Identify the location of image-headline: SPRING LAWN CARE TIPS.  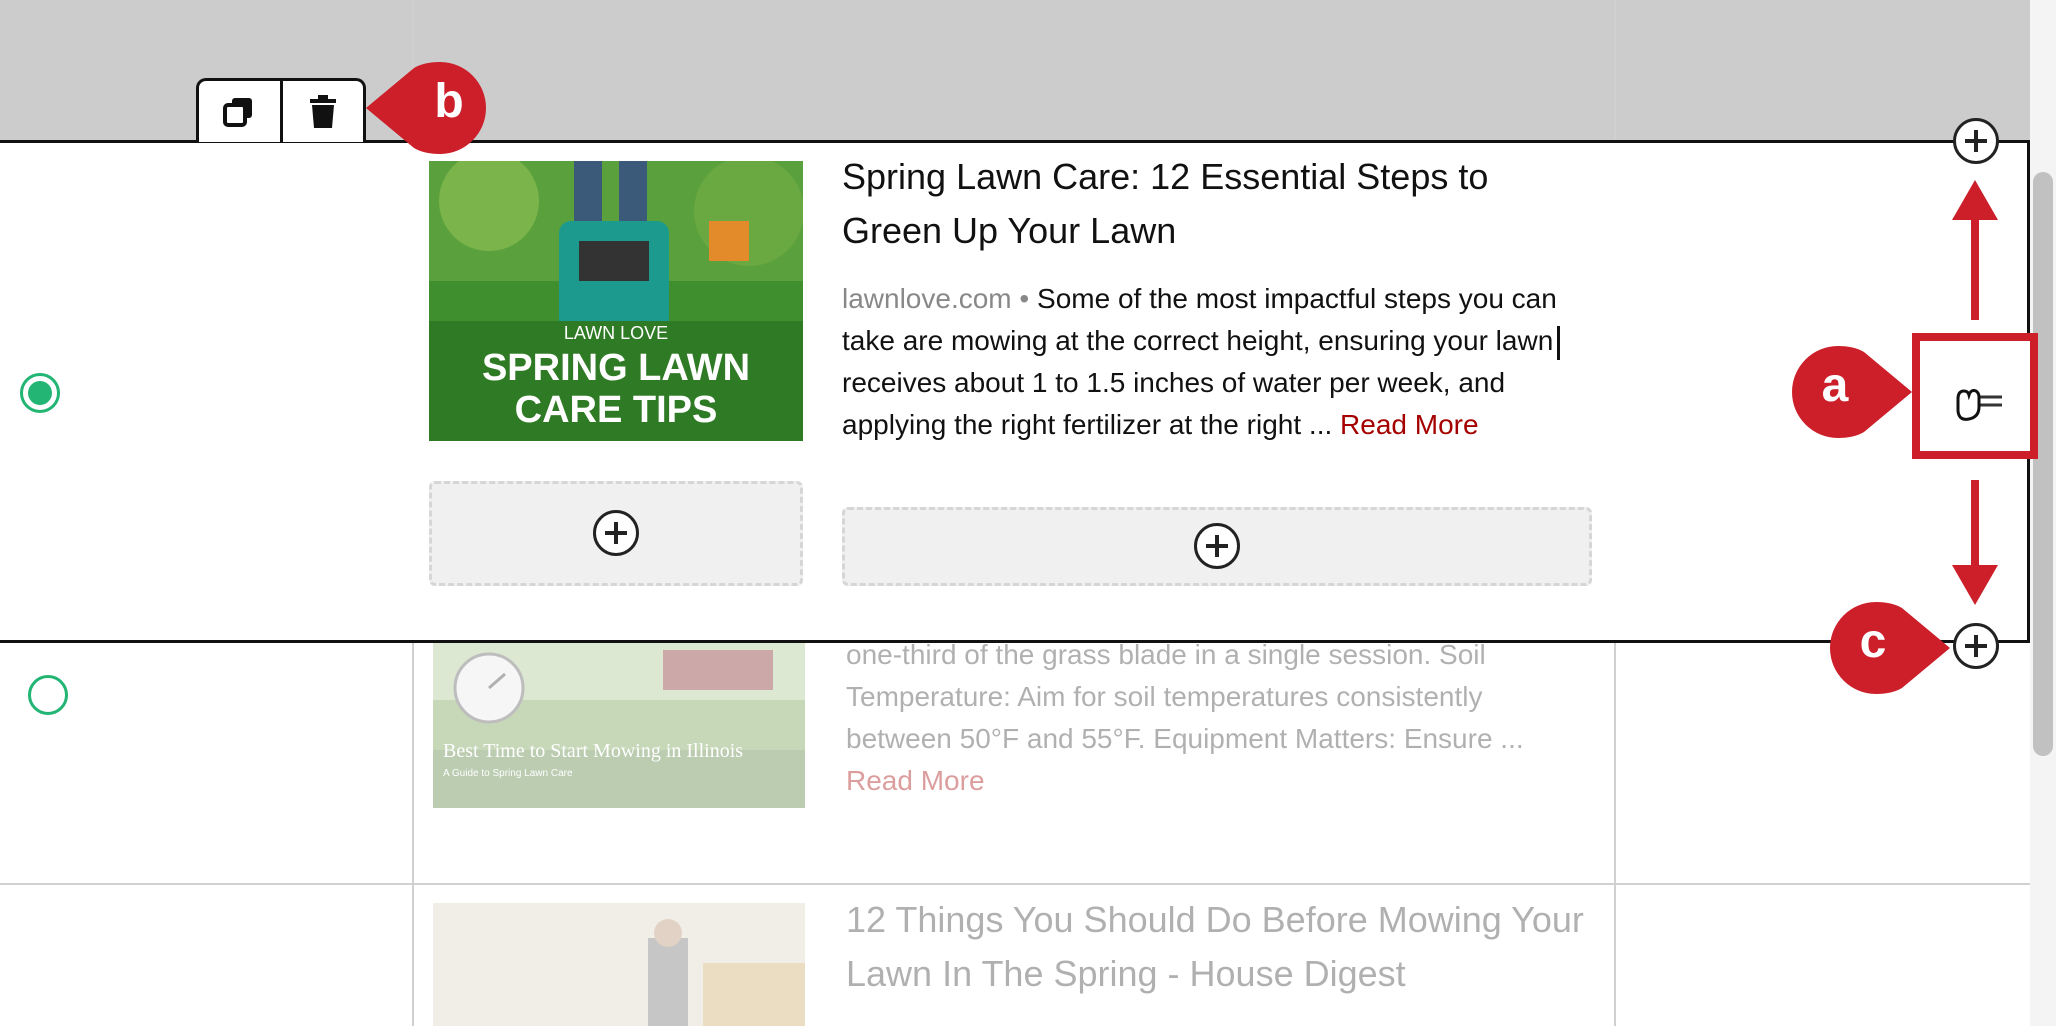
(616, 389).